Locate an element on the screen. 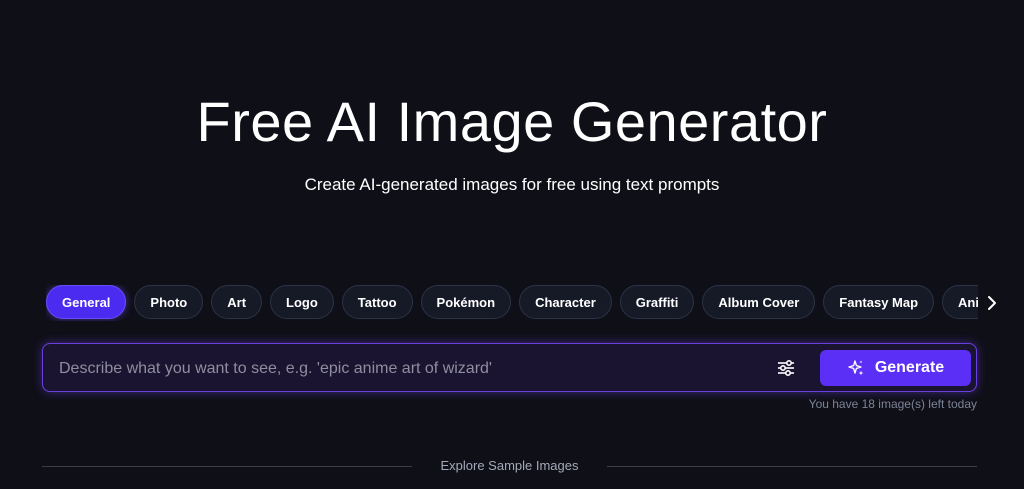 This screenshot has height=489, width=1024. chevron-right-icon is located at coordinates (992, 303).